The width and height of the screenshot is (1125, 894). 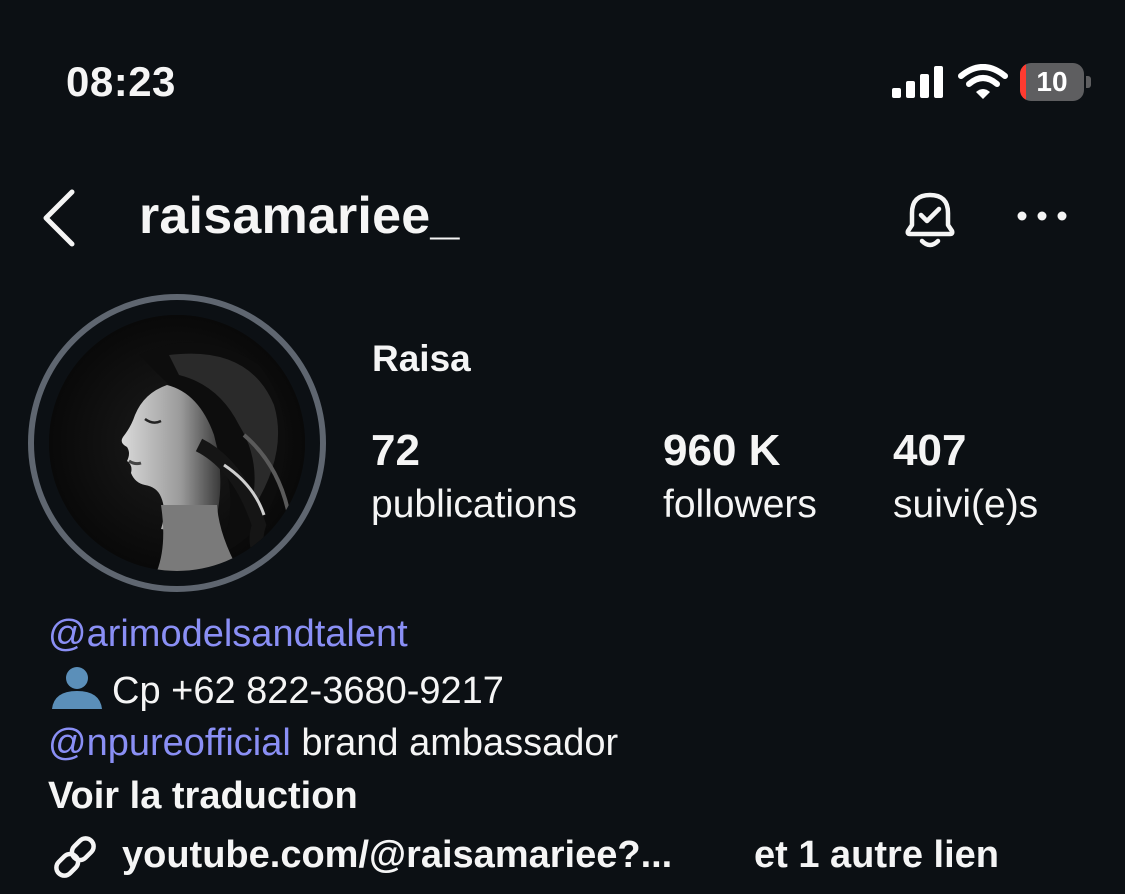 What do you see at coordinates (966, 504) in the screenshot?
I see `following-label: suivi(e)s` at bounding box center [966, 504].